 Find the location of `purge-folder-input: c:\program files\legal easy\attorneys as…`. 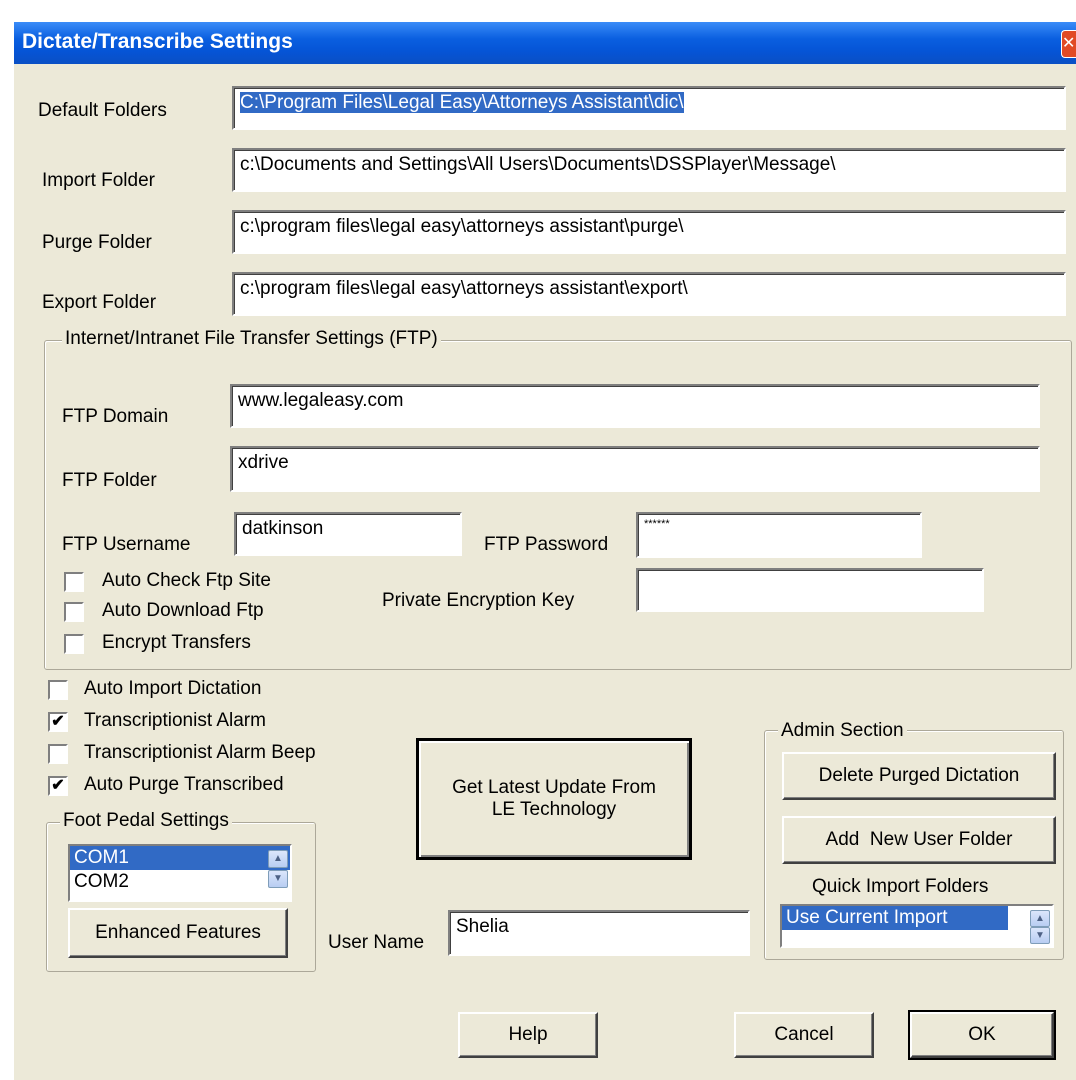

purge-folder-input: c:\program files\legal easy\attorneys as… is located at coordinates (649, 232).